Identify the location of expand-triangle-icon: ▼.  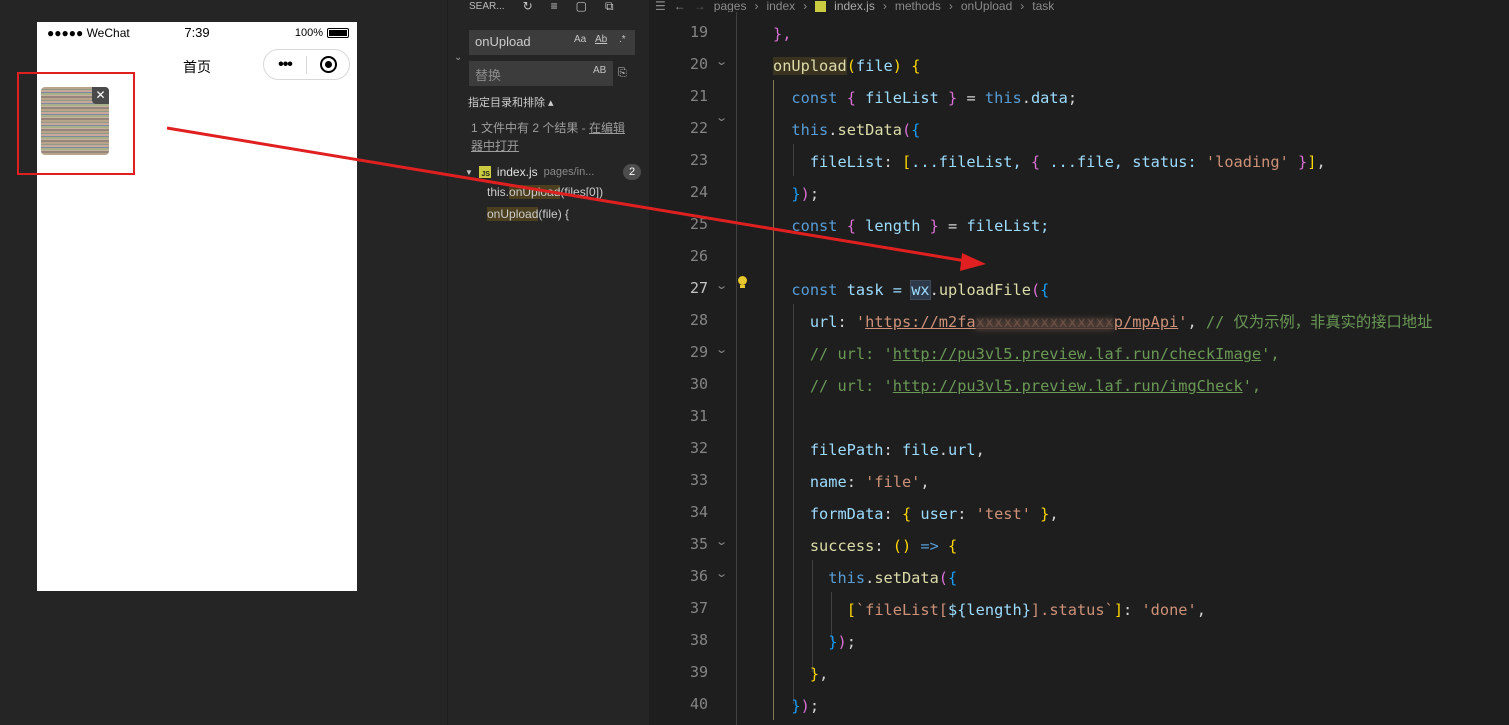
(469, 172).